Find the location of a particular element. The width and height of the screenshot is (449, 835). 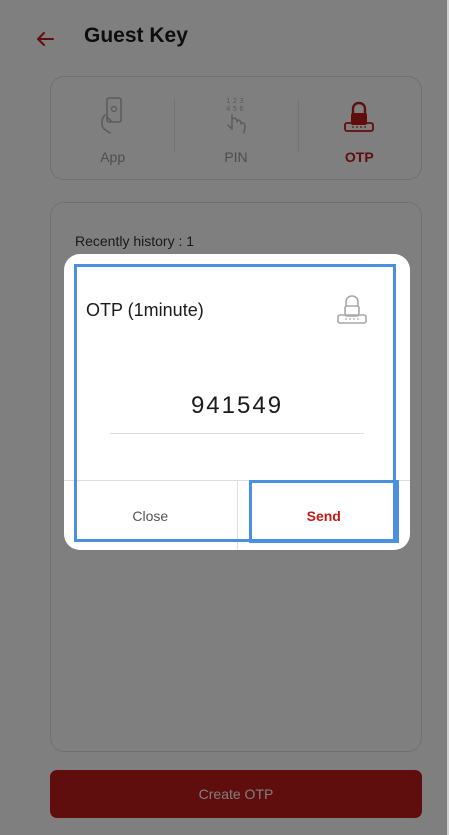

otp-code: 941549 is located at coordinates (237, 405).